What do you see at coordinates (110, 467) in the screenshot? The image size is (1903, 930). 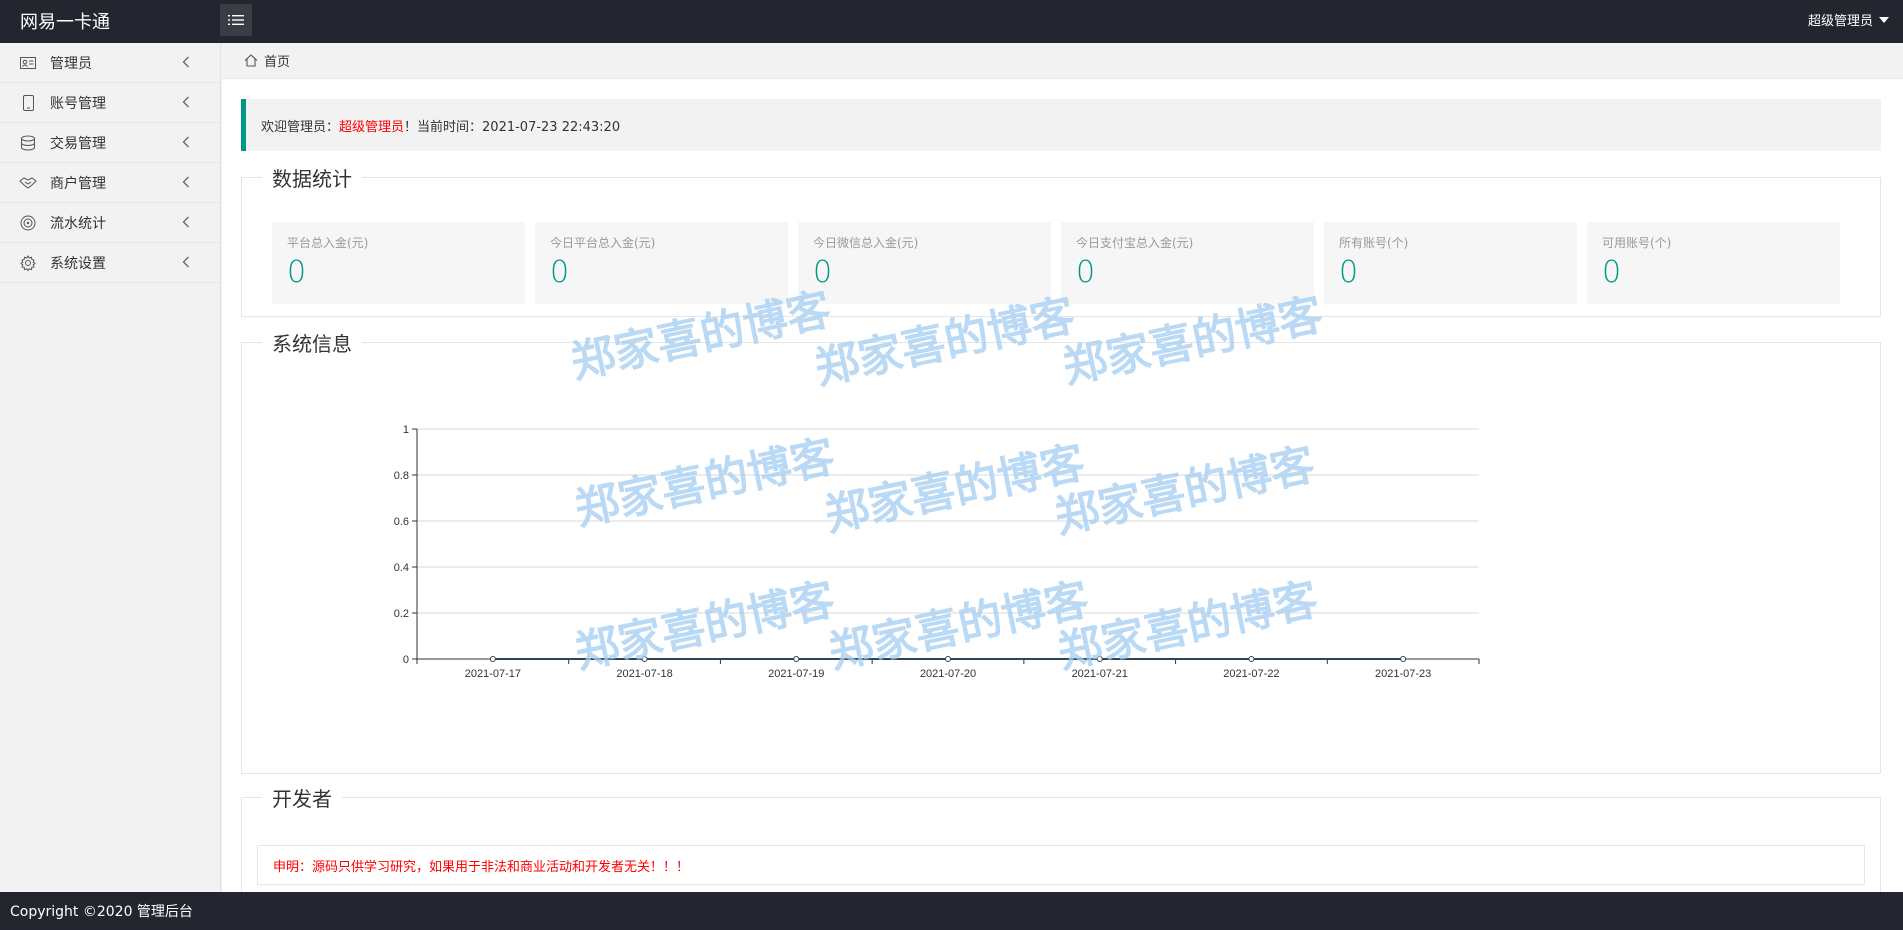 I see `sidebar: 管理员 账号管理 交易管理 商户管理 流水统计 系统设置` at bounding box center [110, 467].